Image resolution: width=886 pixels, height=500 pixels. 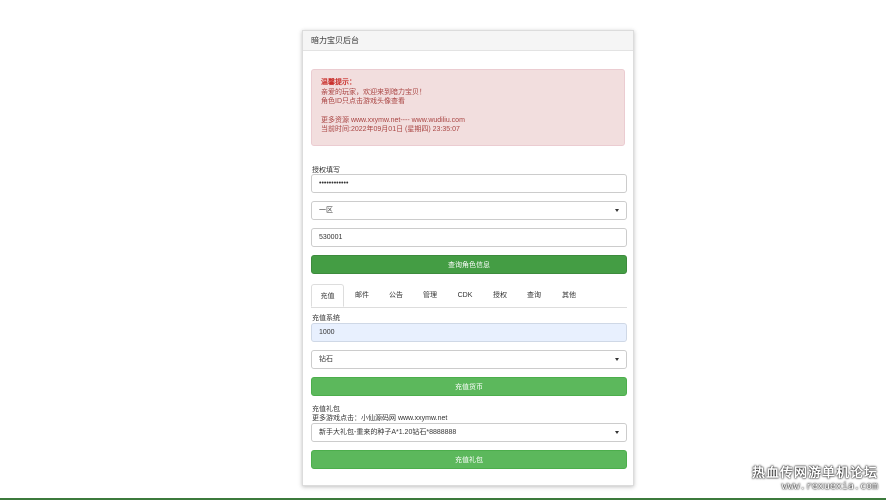 What do you see at coordinates (327, 295) in the screenshot?
I see `tab-recharge: 充值` at bounding box center [327, 295].